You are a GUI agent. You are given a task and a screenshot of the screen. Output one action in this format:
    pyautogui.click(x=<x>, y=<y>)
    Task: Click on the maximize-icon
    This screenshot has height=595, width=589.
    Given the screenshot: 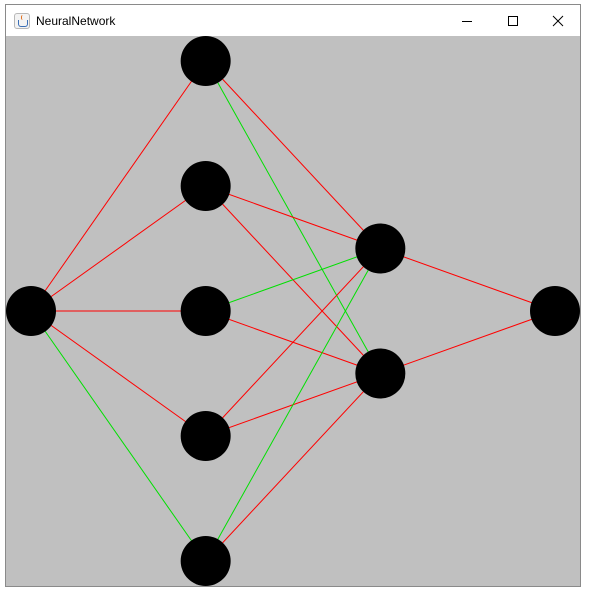 What is the action you would take?
    pyautogui.click(x=513, y=20)
    